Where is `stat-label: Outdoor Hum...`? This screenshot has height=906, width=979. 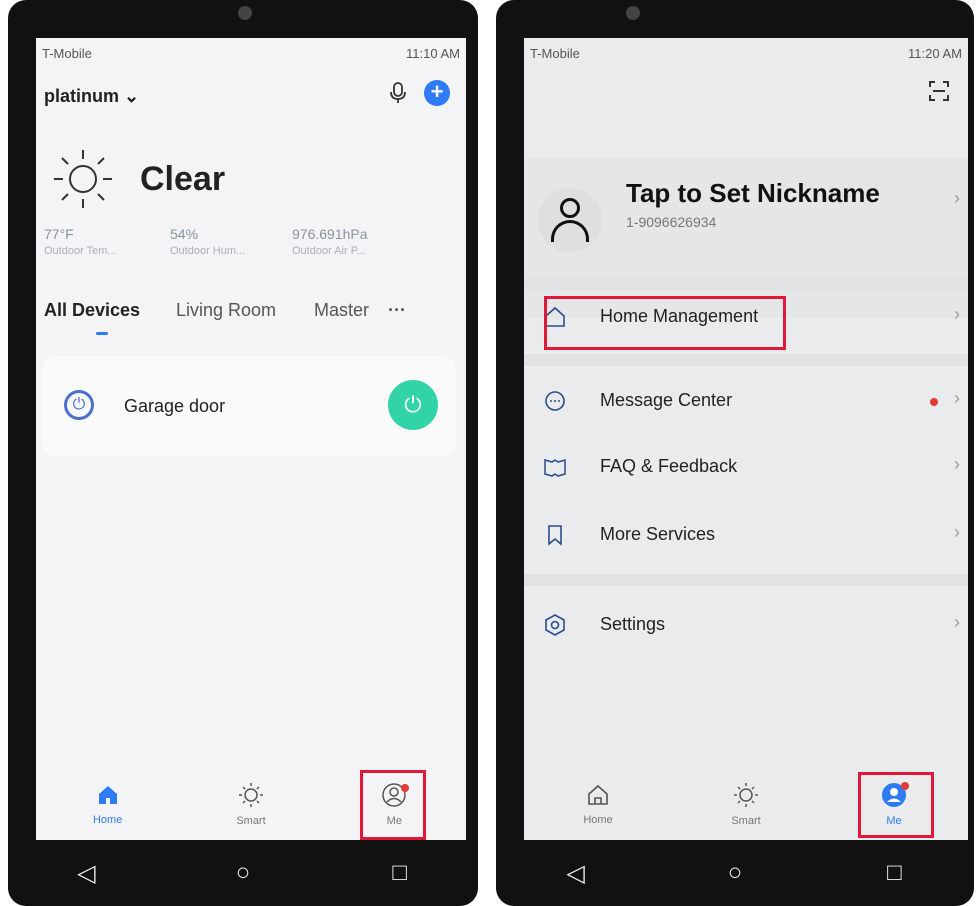 stat-label: Outdoor Hum... is located at coordinates (208, 251).